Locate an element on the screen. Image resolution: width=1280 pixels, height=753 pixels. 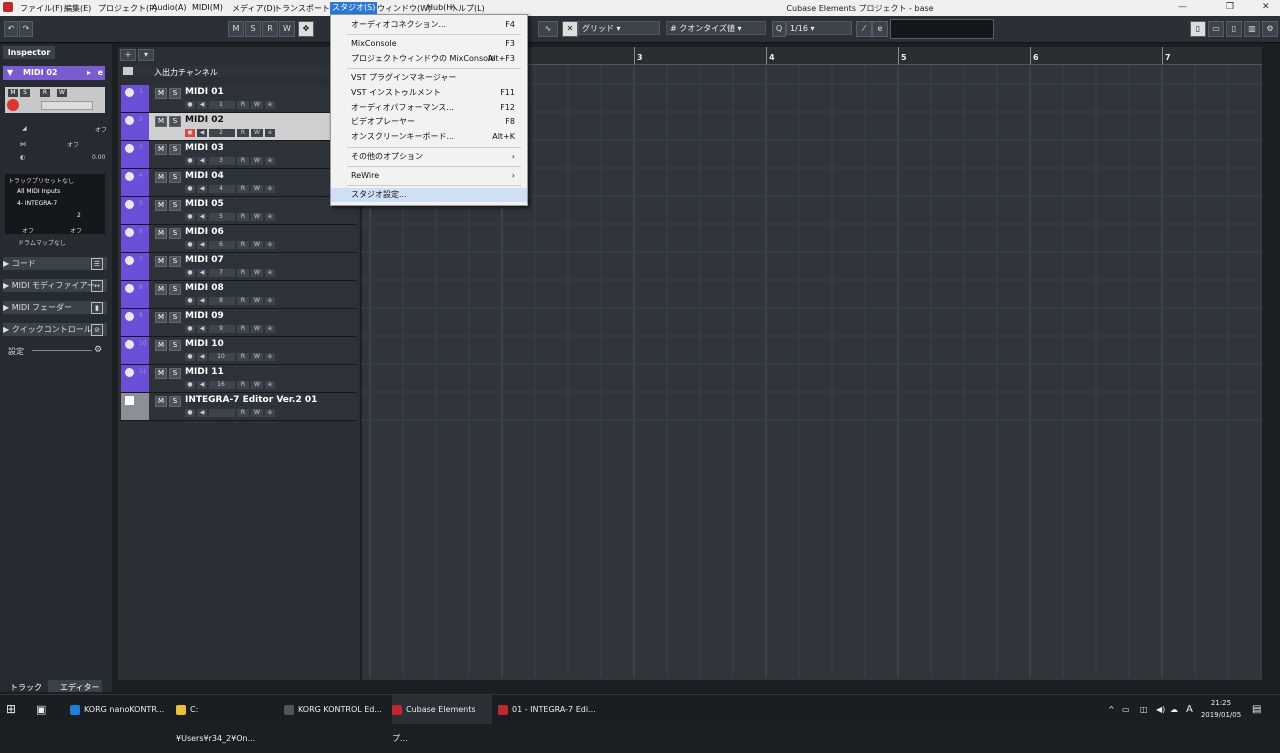
track-row: 2 M S MIDI 02 ● ◀ 2 R We is located at coordinates (239, 127).